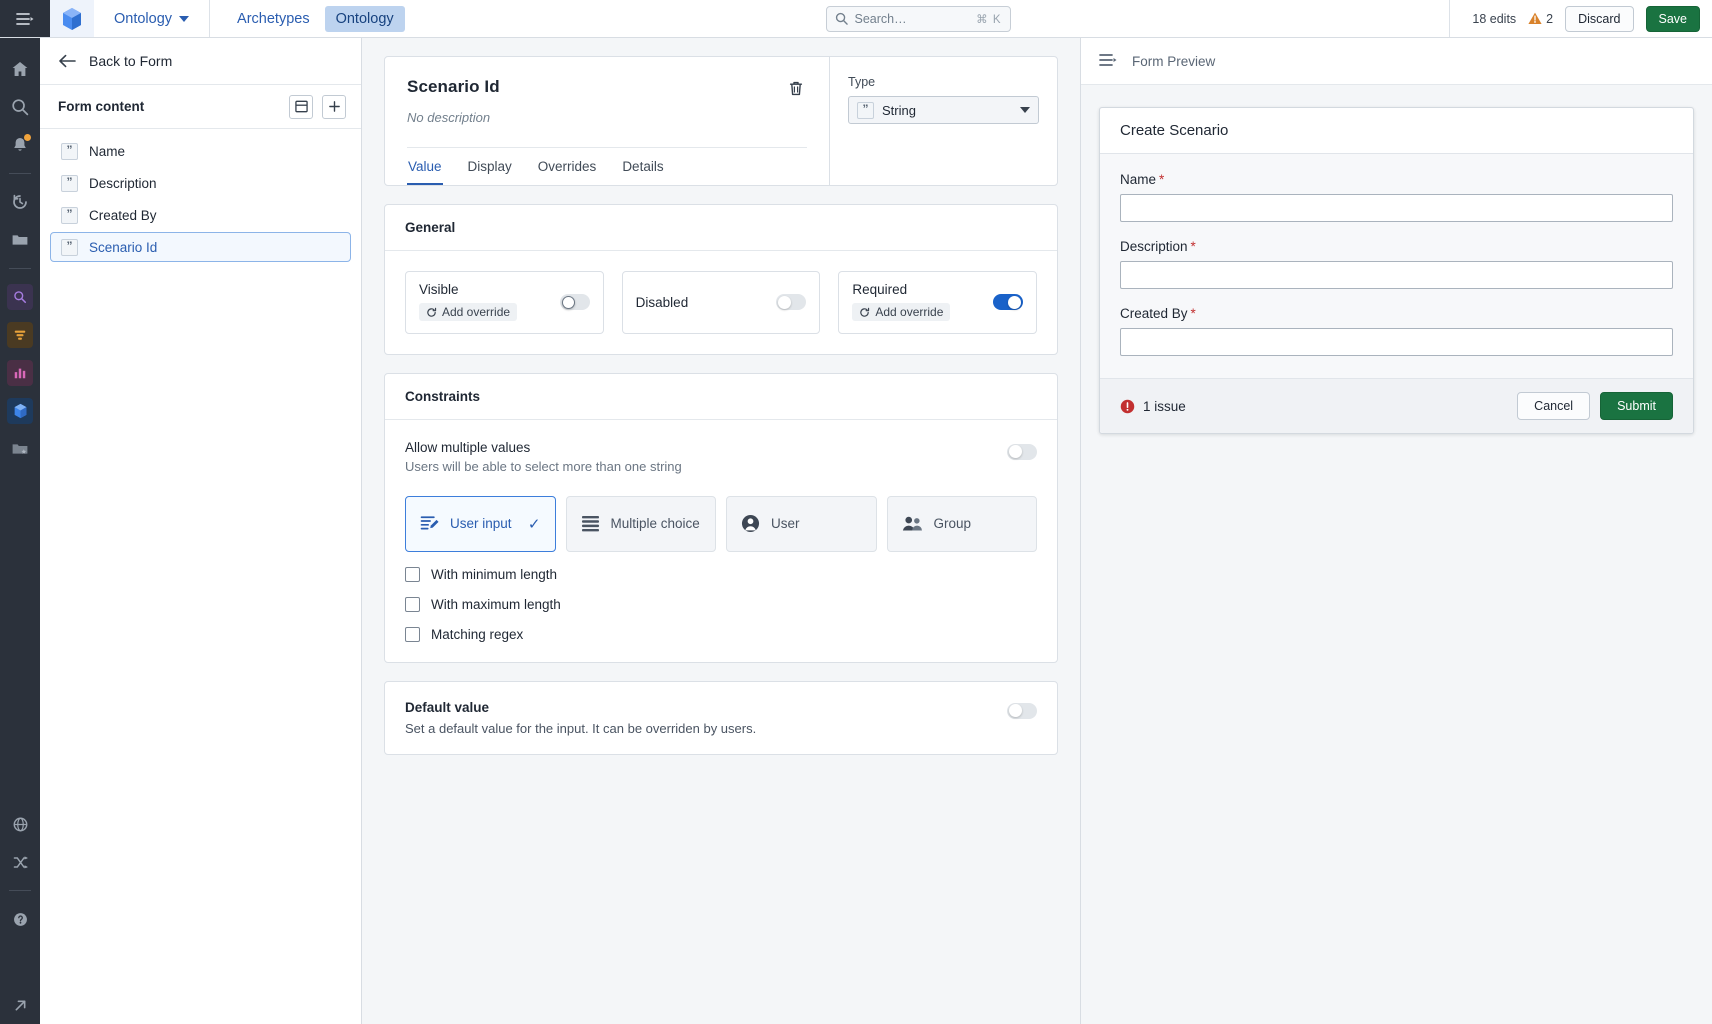  What do you see at coordinates (200, 183) in the screenshot?
I see `list-item: ” Description` at bounding box center [200, 183].